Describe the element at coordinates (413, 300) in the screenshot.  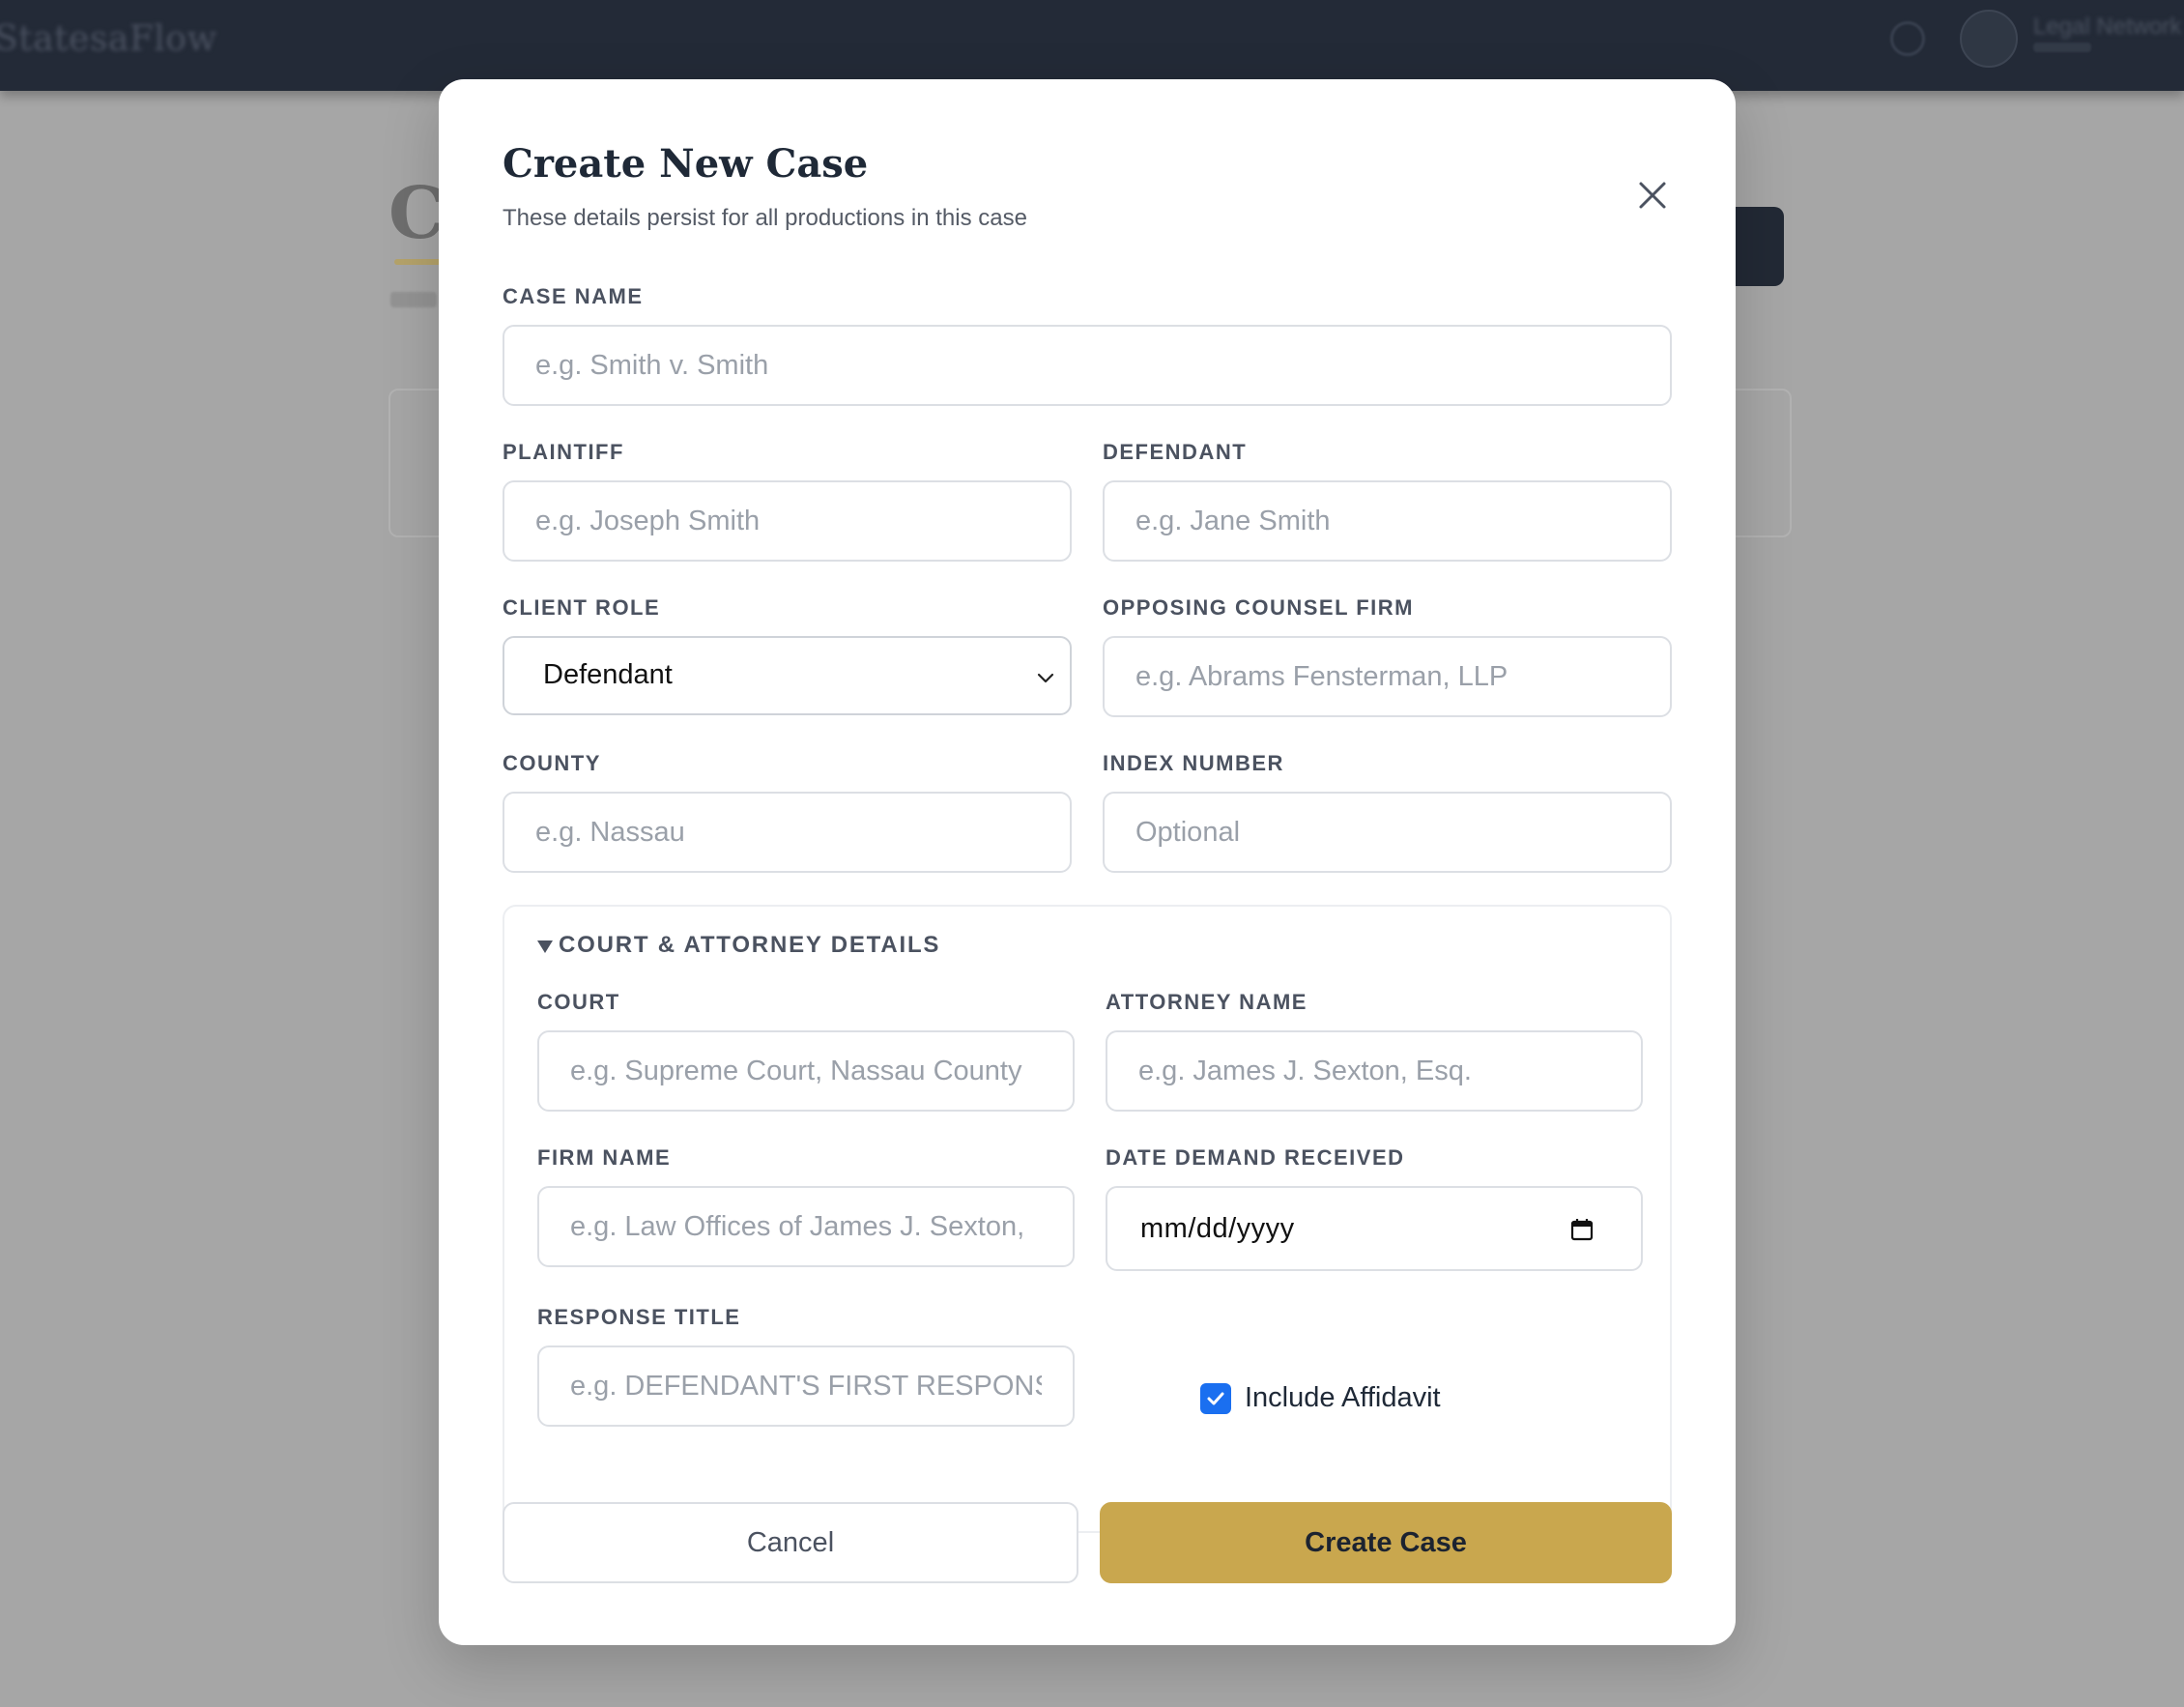
I see `background-subtitle` at that location.